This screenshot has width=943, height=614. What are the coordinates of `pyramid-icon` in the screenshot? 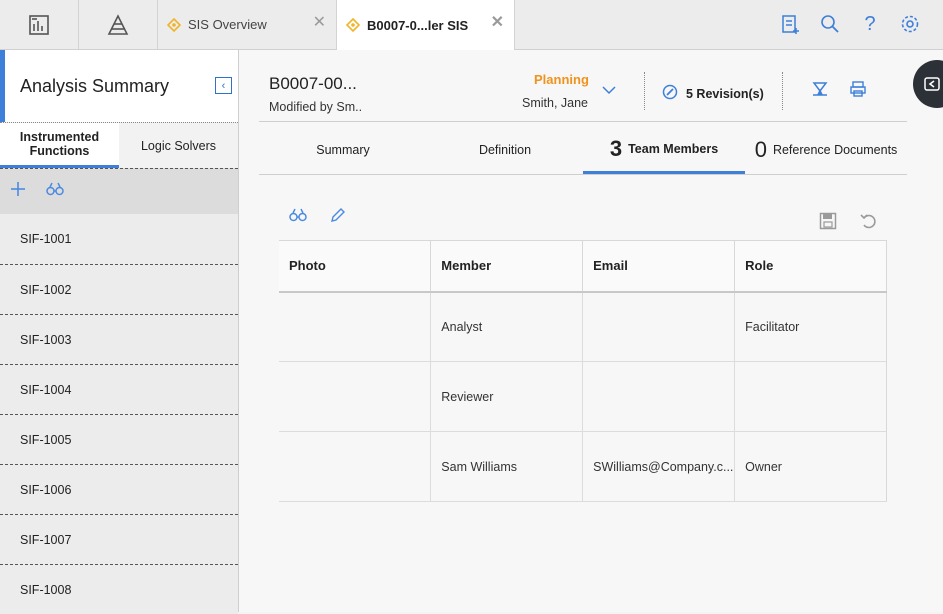 It's located at (118, 24).